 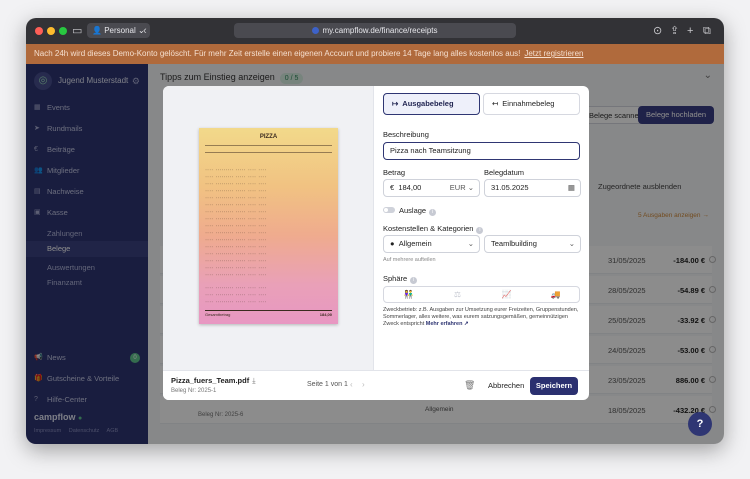 I want to click on file-name: Pizza_fuers_Team.pdf ⤓, so click(x=213, y=381).